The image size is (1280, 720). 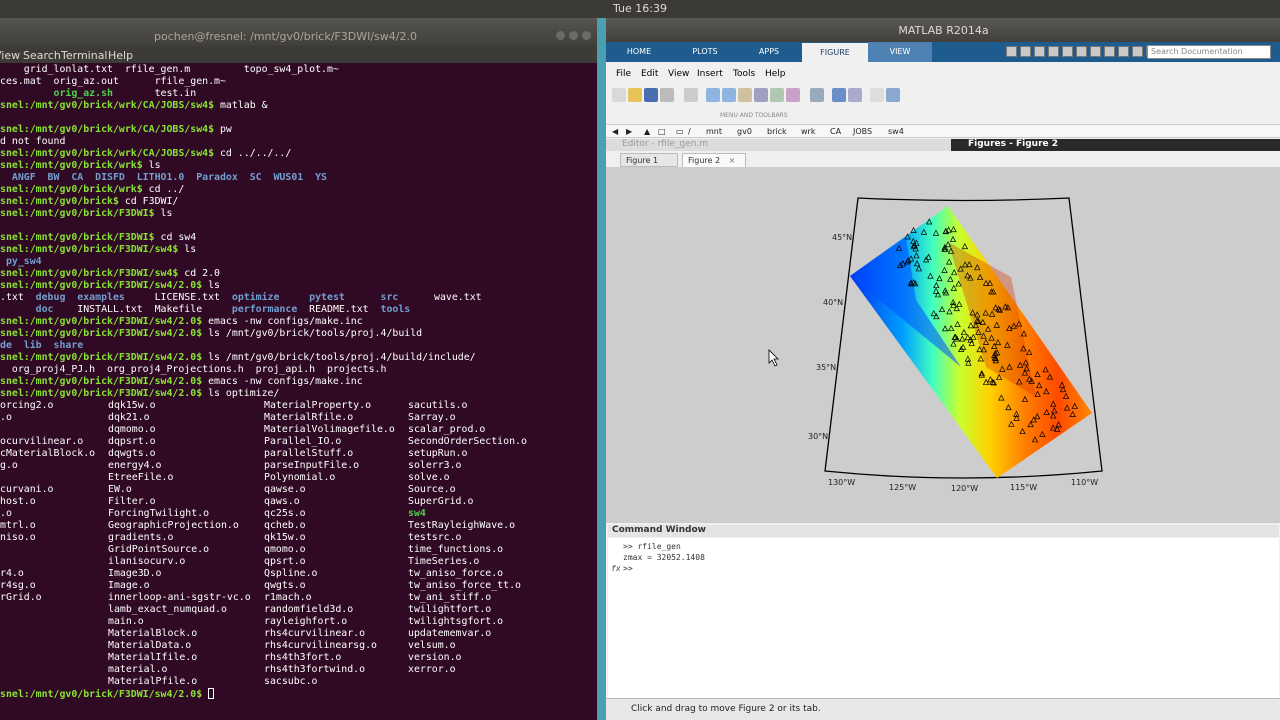 I want to click on tab-plots: PLOTS, so click(x=705, y=52).